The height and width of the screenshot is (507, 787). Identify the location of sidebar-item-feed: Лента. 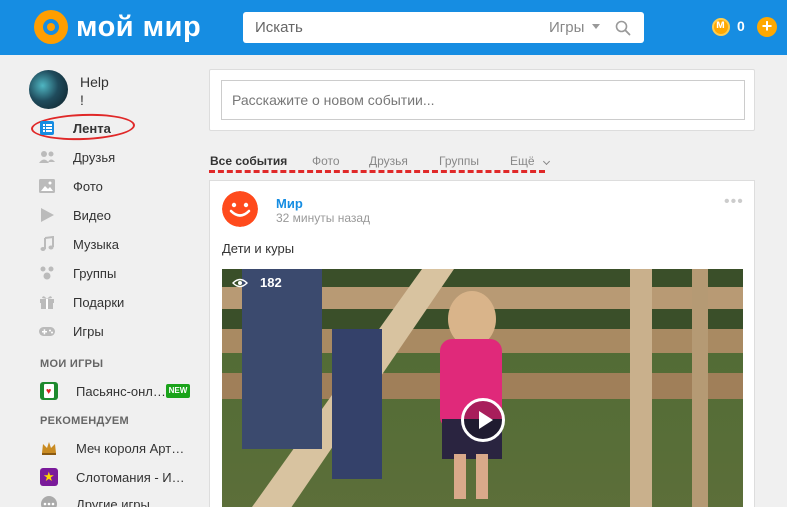
(74, 128).